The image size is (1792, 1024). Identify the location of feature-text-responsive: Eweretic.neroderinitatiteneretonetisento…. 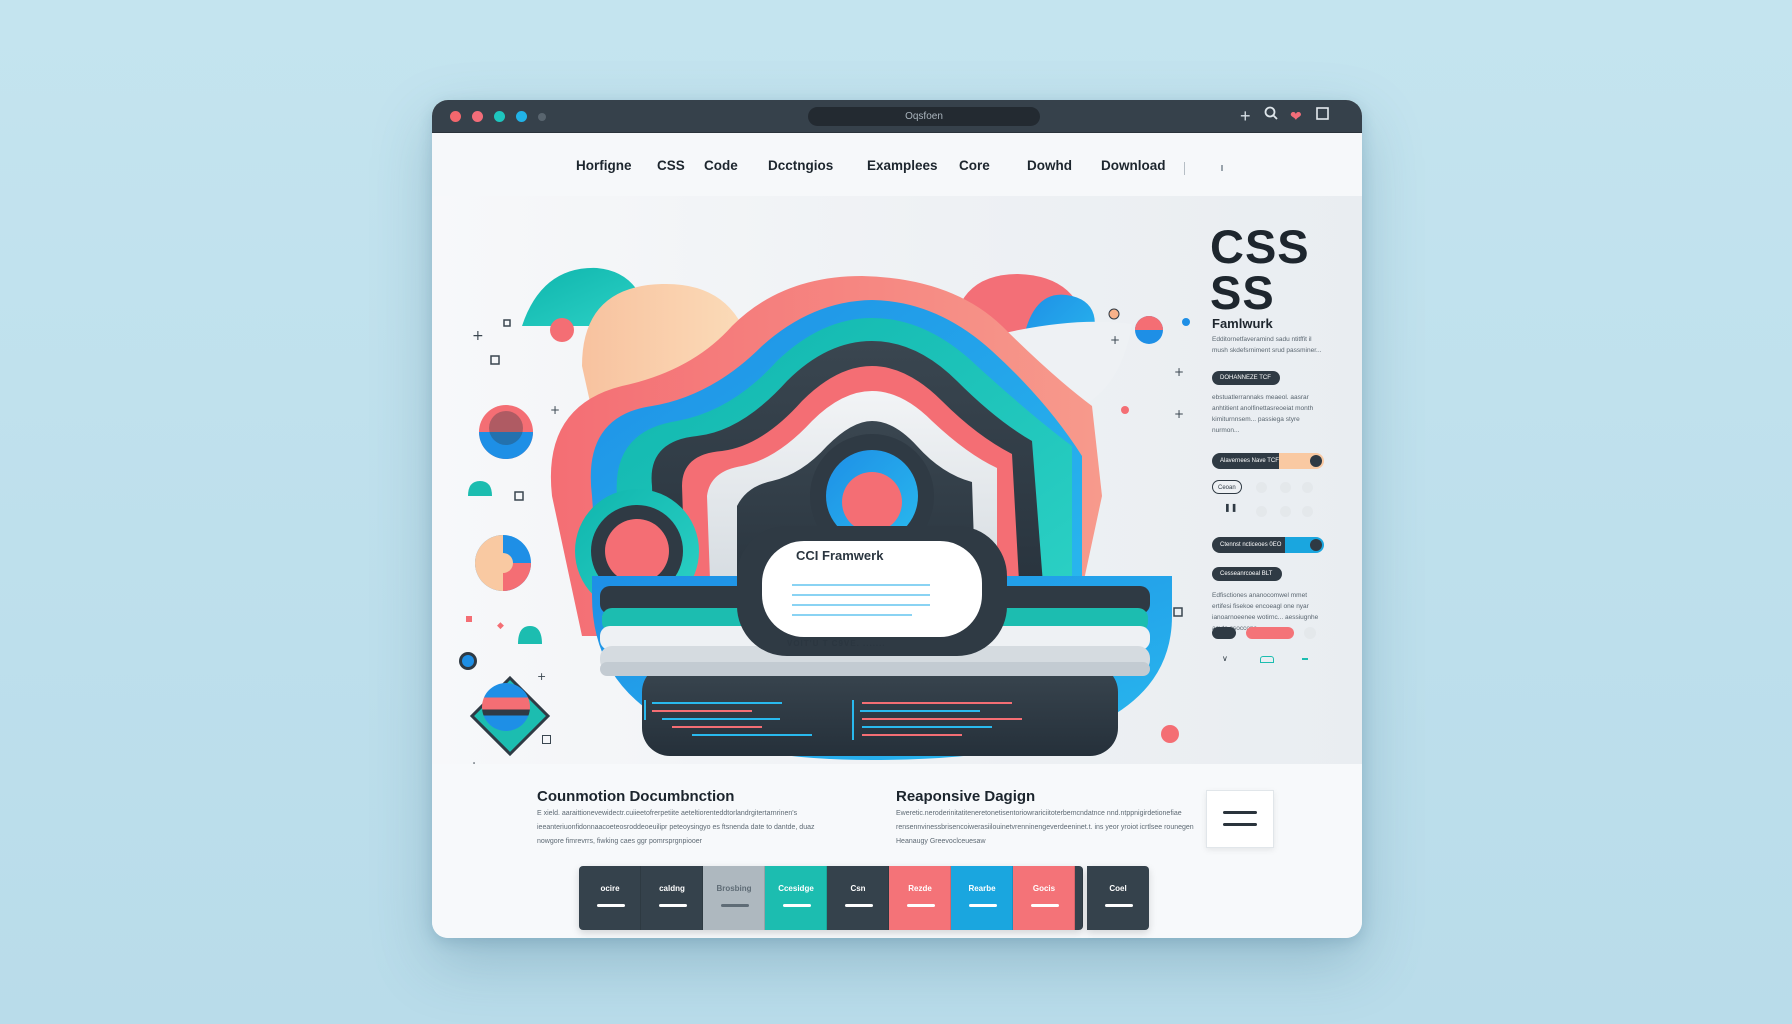
(1045, 827).